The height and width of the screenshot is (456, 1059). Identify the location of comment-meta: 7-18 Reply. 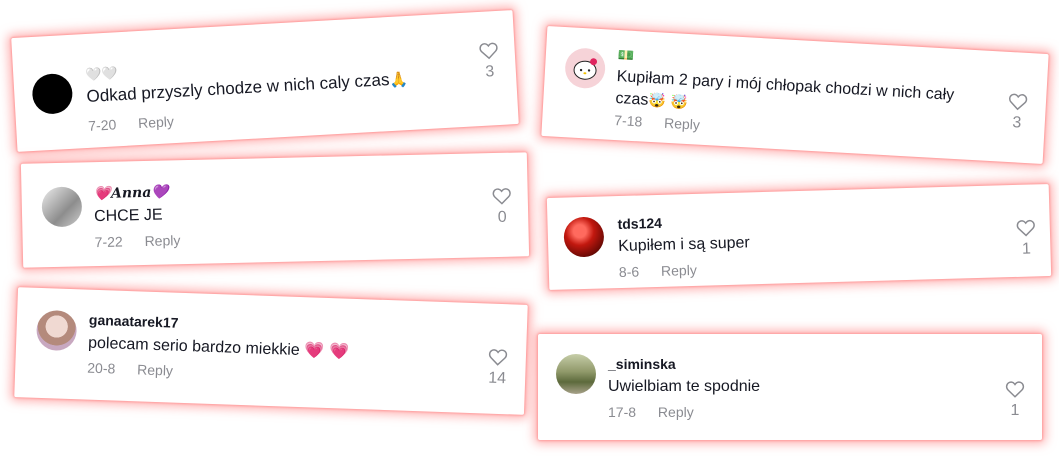
(657, 122).